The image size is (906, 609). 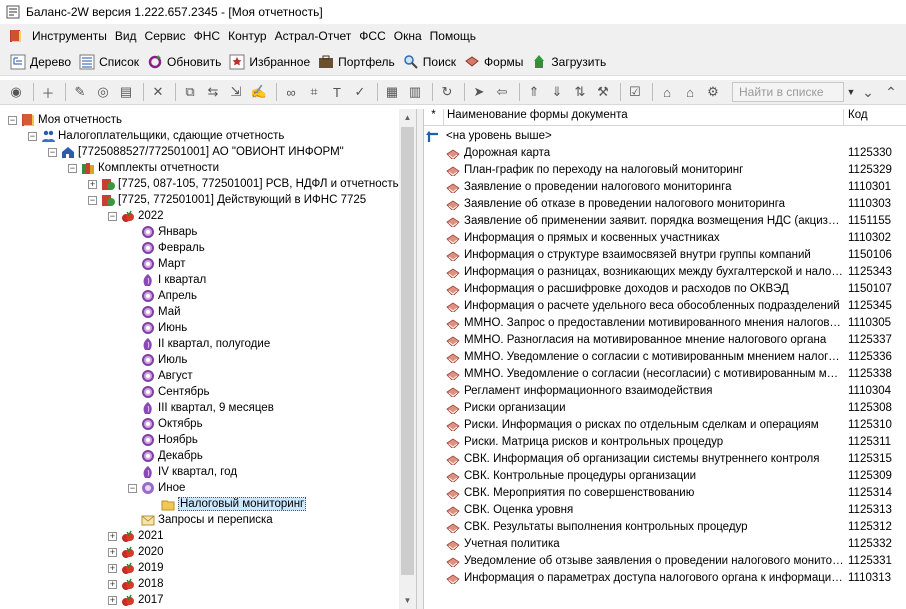 What do you see at coordinates (337, 92) in the screenshot?
I see `text-icon: T` at bounding box center [337, 92].